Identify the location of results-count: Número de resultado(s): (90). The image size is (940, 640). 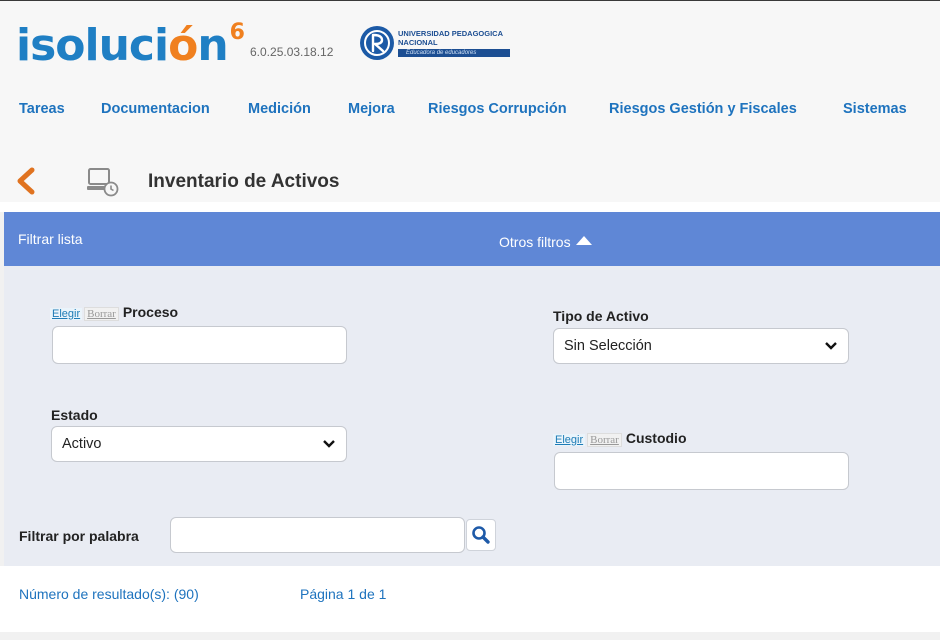
(109, 594).